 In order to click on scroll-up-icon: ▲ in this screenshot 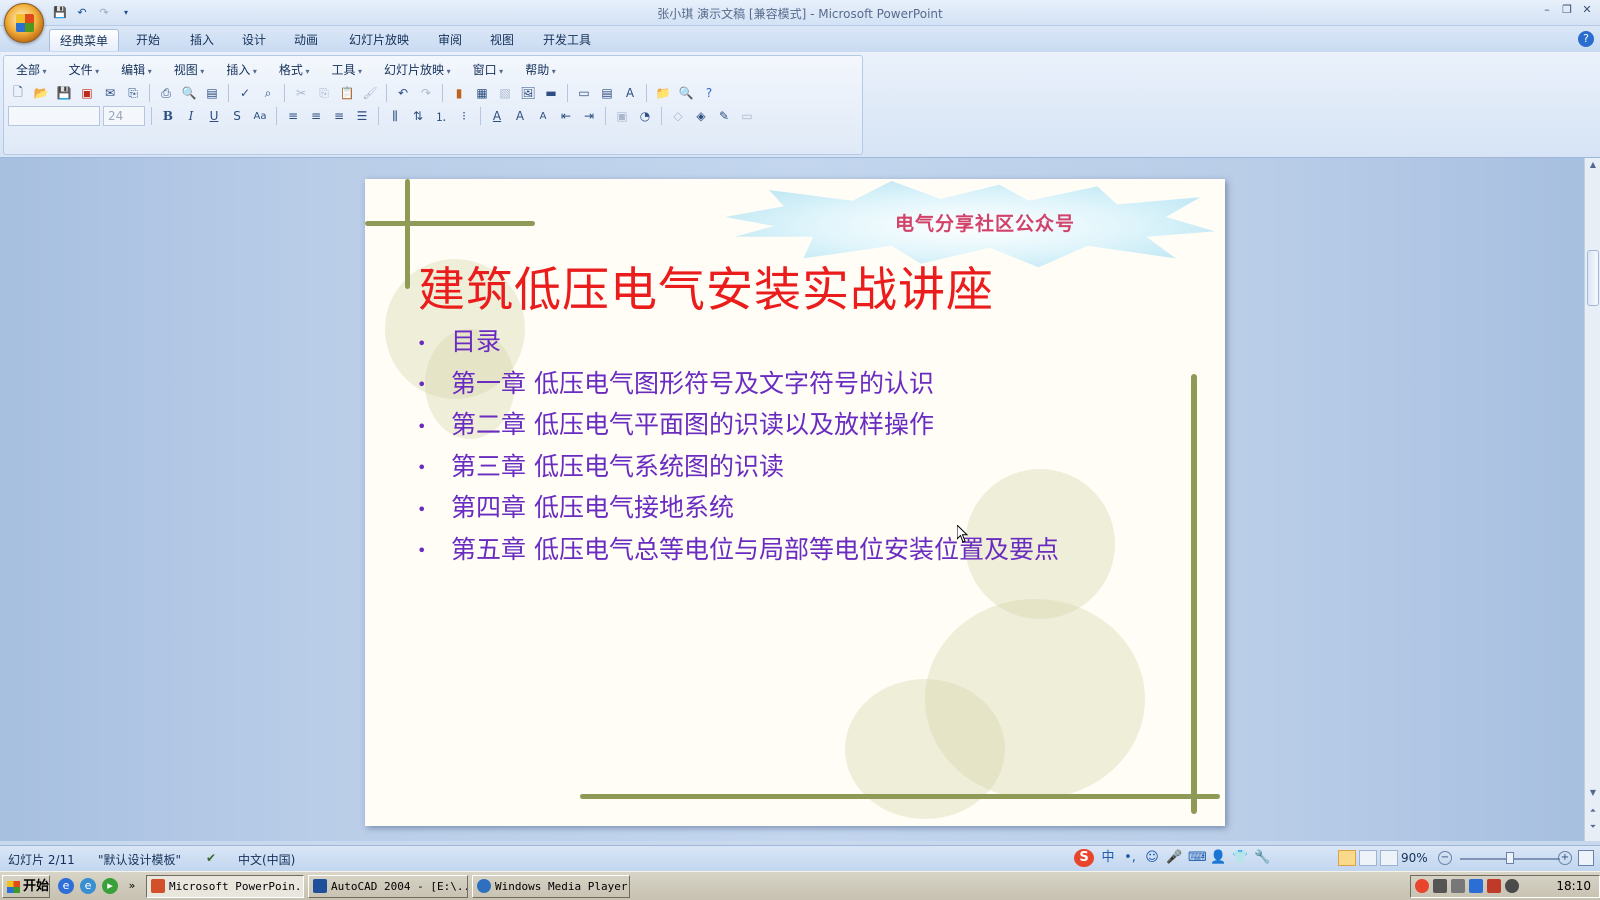, I will do `click(1592, 164)`.